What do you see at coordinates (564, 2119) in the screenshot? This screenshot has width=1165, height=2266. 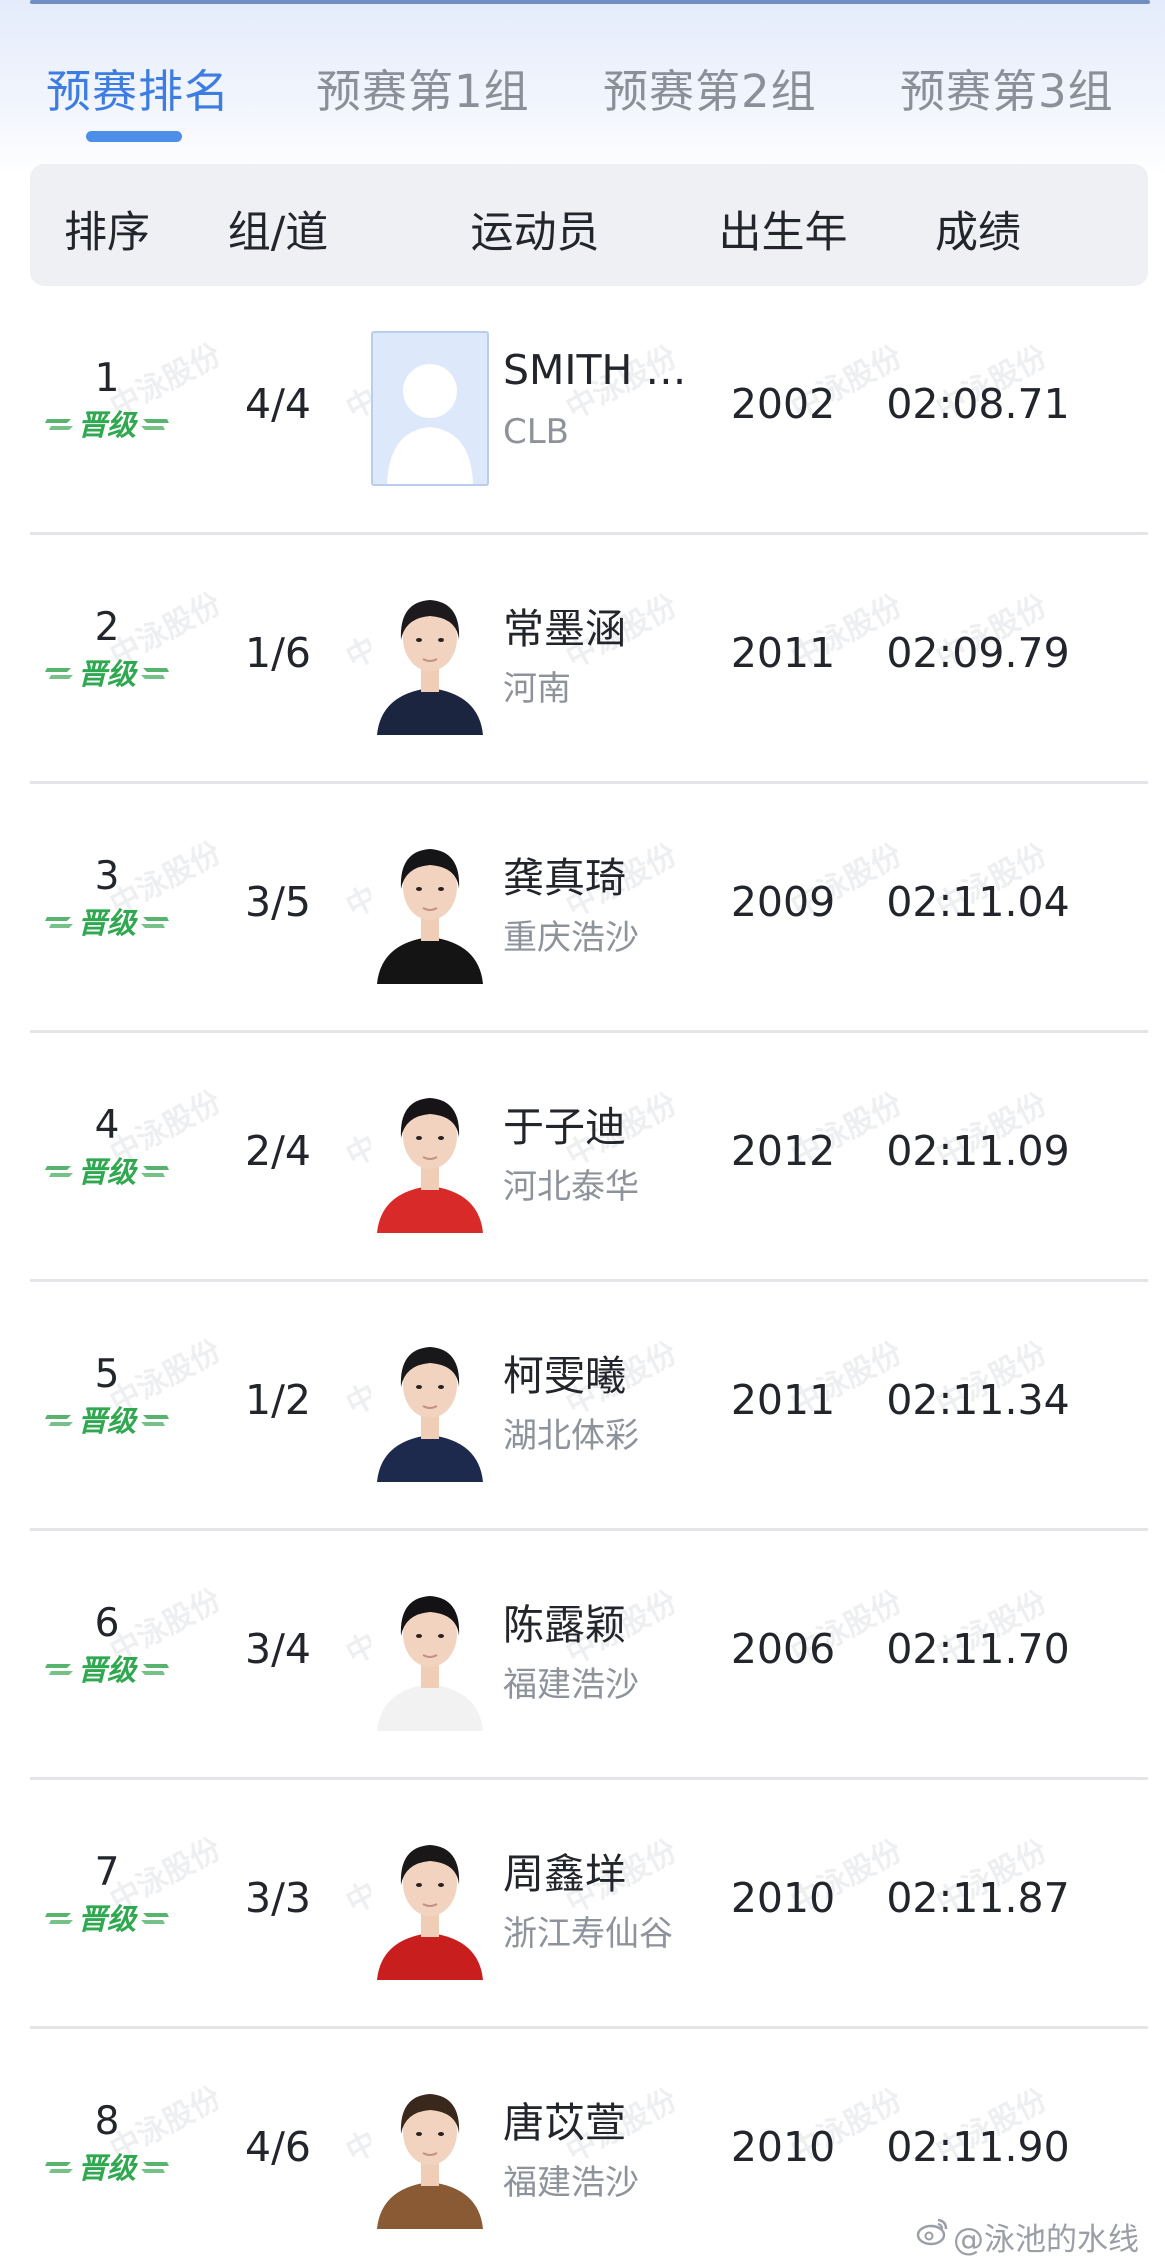 I see `athlete-name: 唐苡萱` at bounding box center [564, 2119].